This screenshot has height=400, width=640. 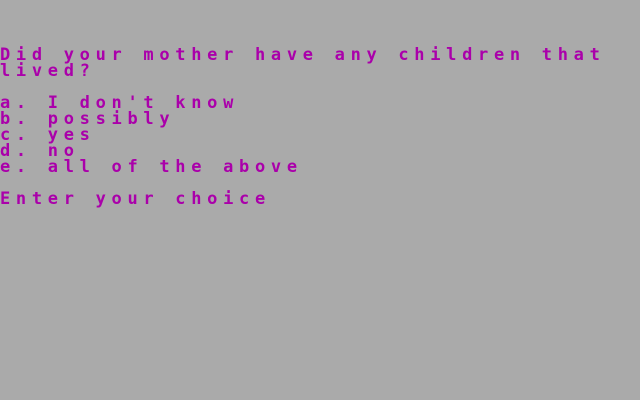 I want to click on answer-option-e: e. all of the above, so click(x=151, y=167).